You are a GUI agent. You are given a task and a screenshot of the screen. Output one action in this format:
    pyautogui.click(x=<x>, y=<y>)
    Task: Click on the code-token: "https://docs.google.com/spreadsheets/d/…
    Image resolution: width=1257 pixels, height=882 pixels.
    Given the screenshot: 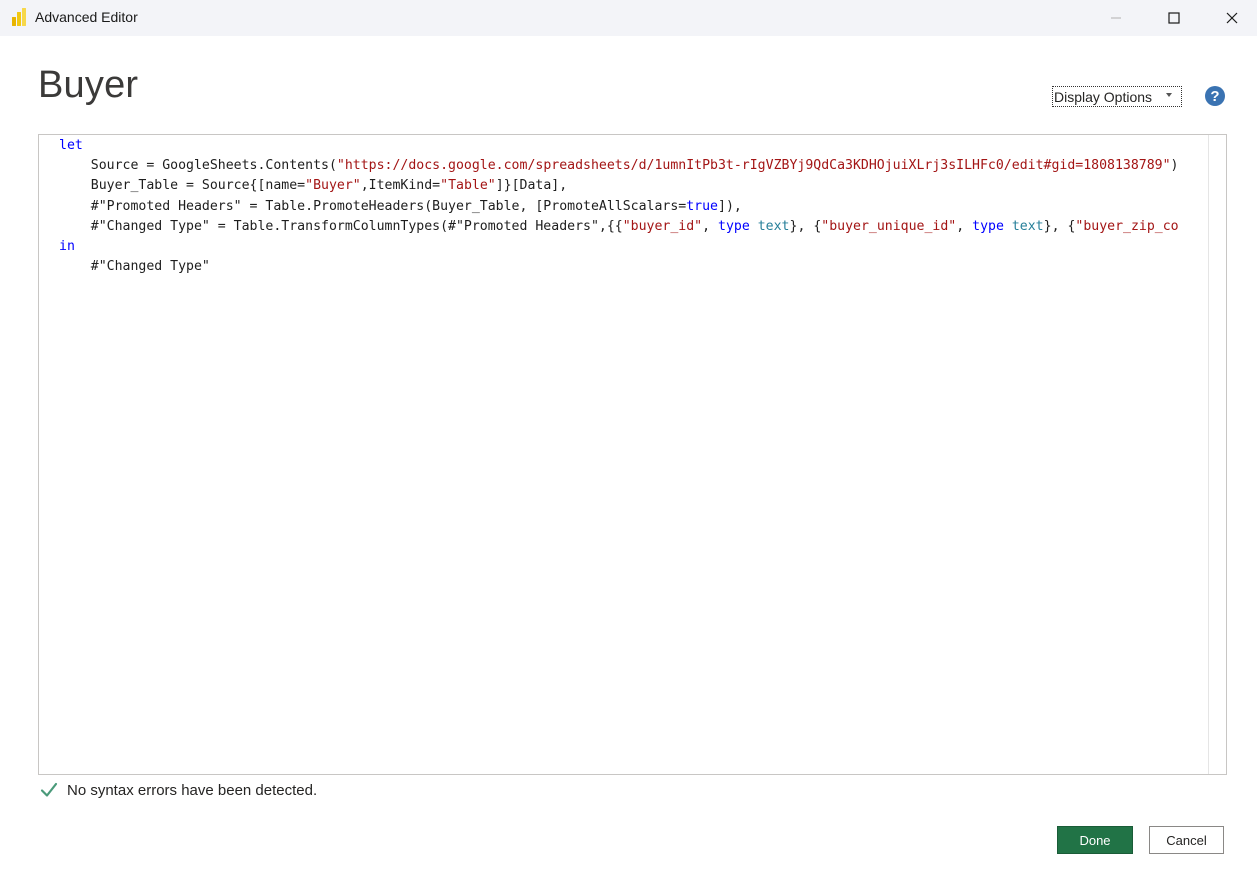 What is the action you would take?
    pyautogui.click(x=753, y=166)
    